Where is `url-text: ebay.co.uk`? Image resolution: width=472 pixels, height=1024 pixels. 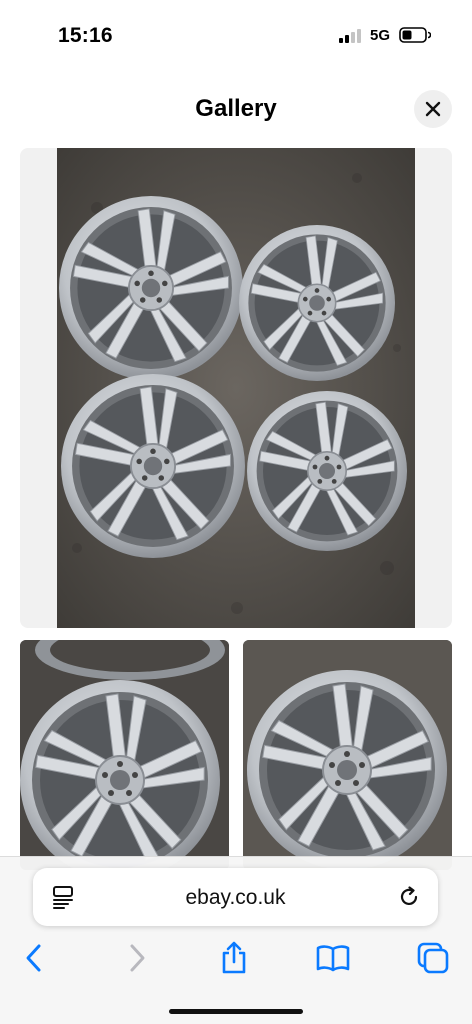
url-text: ebay.co.uk is located at coordinates (235, 897).